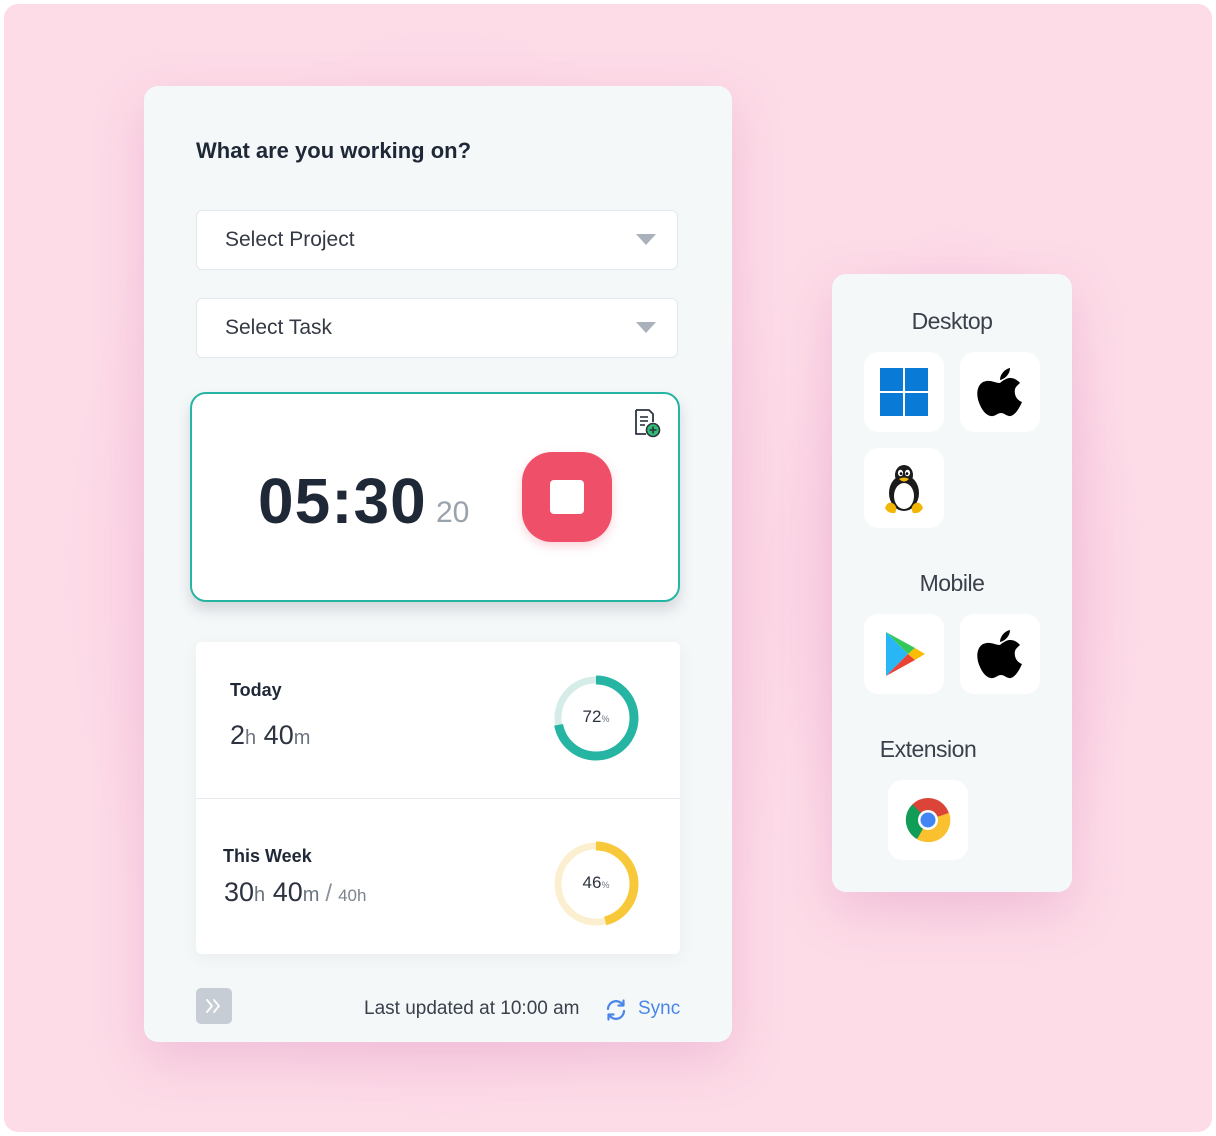  I want to click on last-updated-text: Last updated at 10:00 am, so click(472, 1008).